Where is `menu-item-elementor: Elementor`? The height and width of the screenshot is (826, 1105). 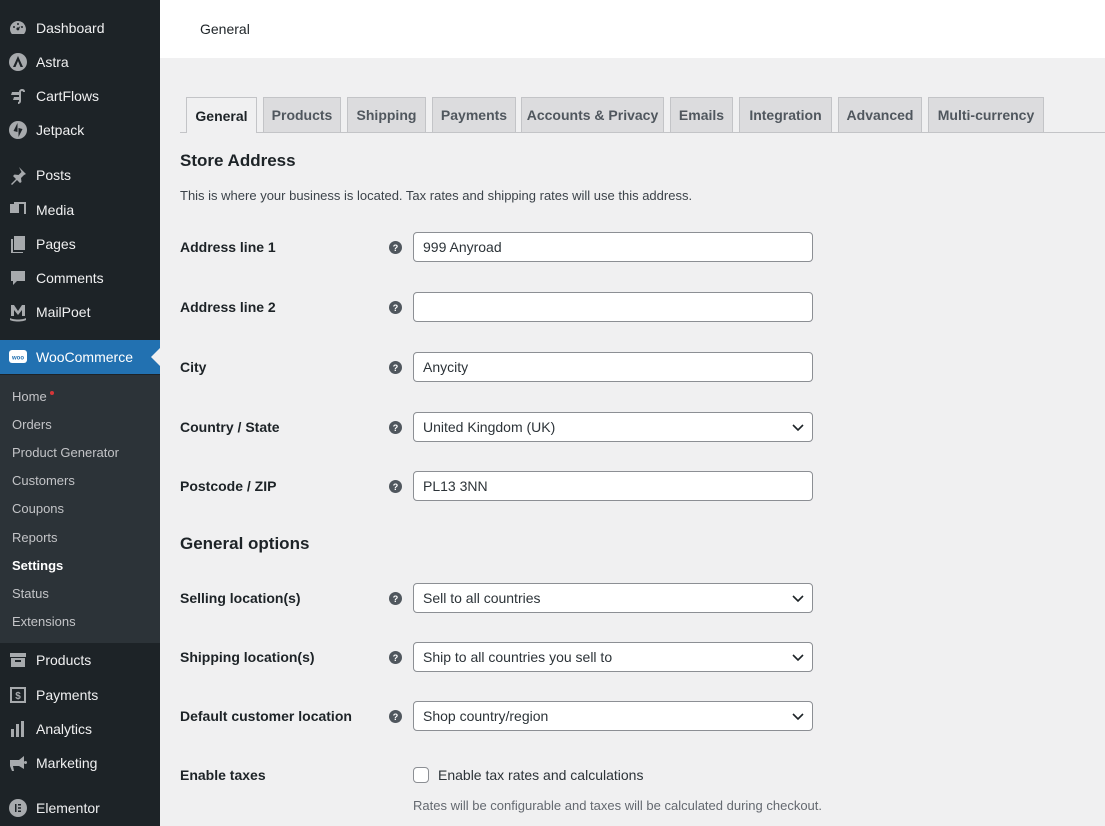 menu-item-elementor: Elementor is located at coordinates (80, 808).